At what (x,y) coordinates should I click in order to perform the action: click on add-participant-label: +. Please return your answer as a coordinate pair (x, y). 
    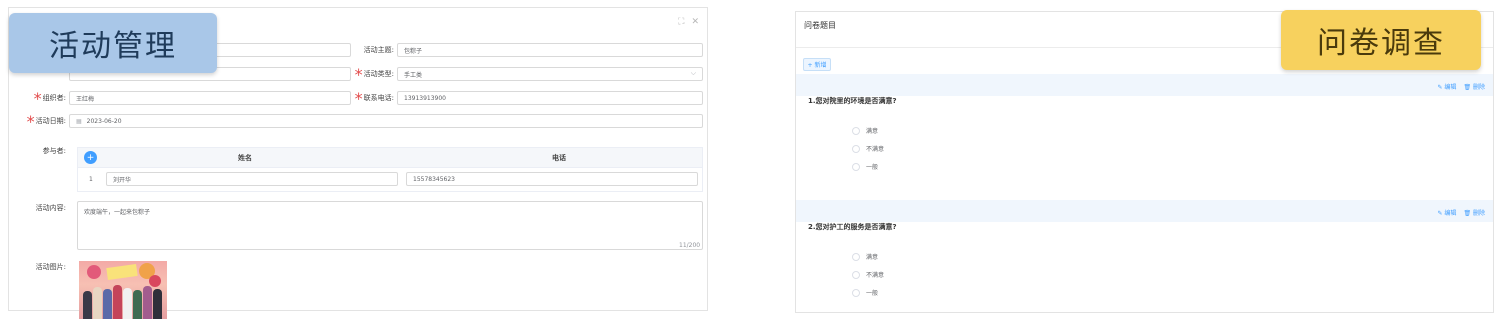
    Looking at the image, I should click on (90, 157).